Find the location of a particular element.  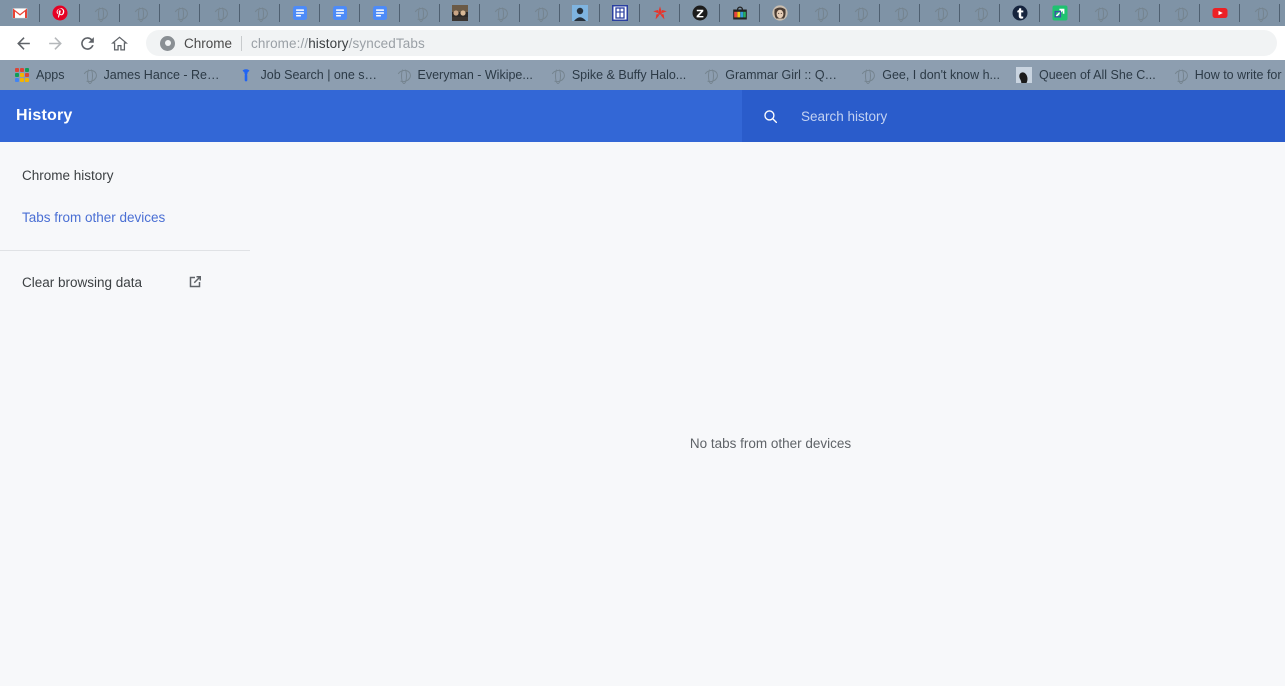

shopping-bag-tab is located at coordinates (740, 13).